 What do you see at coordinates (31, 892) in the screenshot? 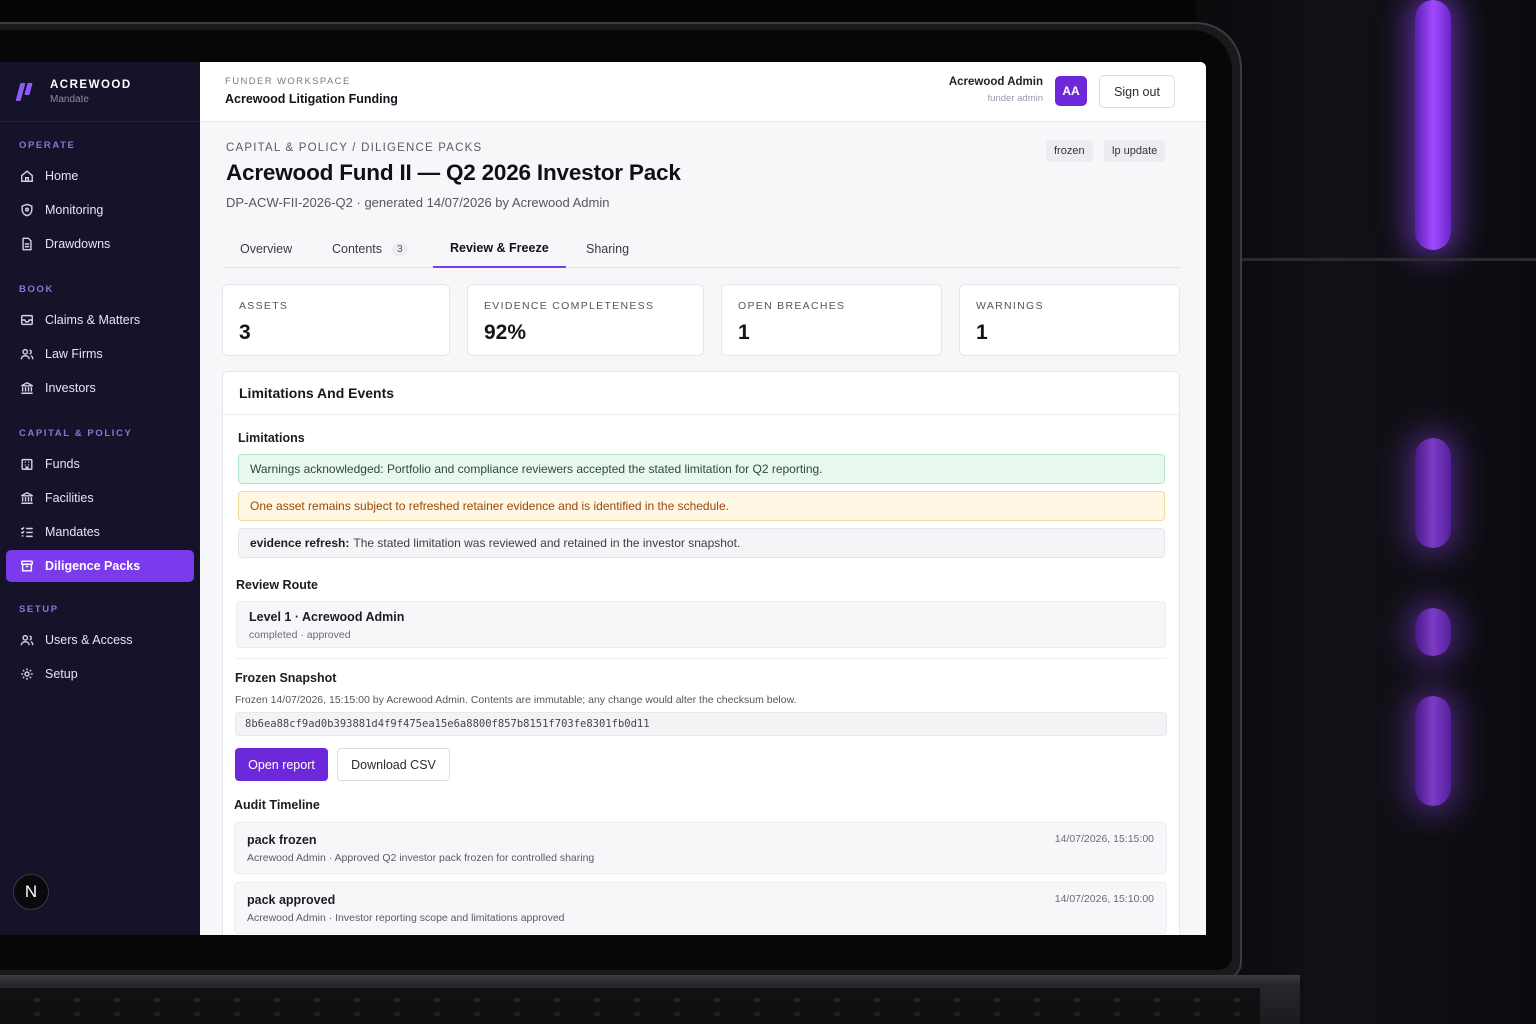
I see `dev-tools-badge: N` at bounding box center [31, 892].